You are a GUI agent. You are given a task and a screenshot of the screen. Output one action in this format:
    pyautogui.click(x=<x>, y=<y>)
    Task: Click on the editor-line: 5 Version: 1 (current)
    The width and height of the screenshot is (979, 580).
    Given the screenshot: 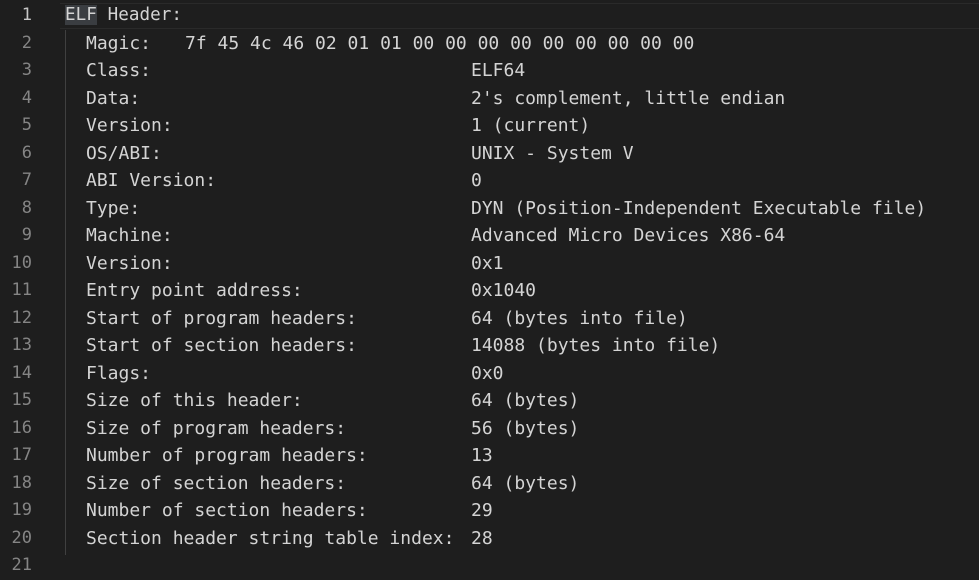 What is the action you would take?
    pyautogui.click(x=489, y=126)
    